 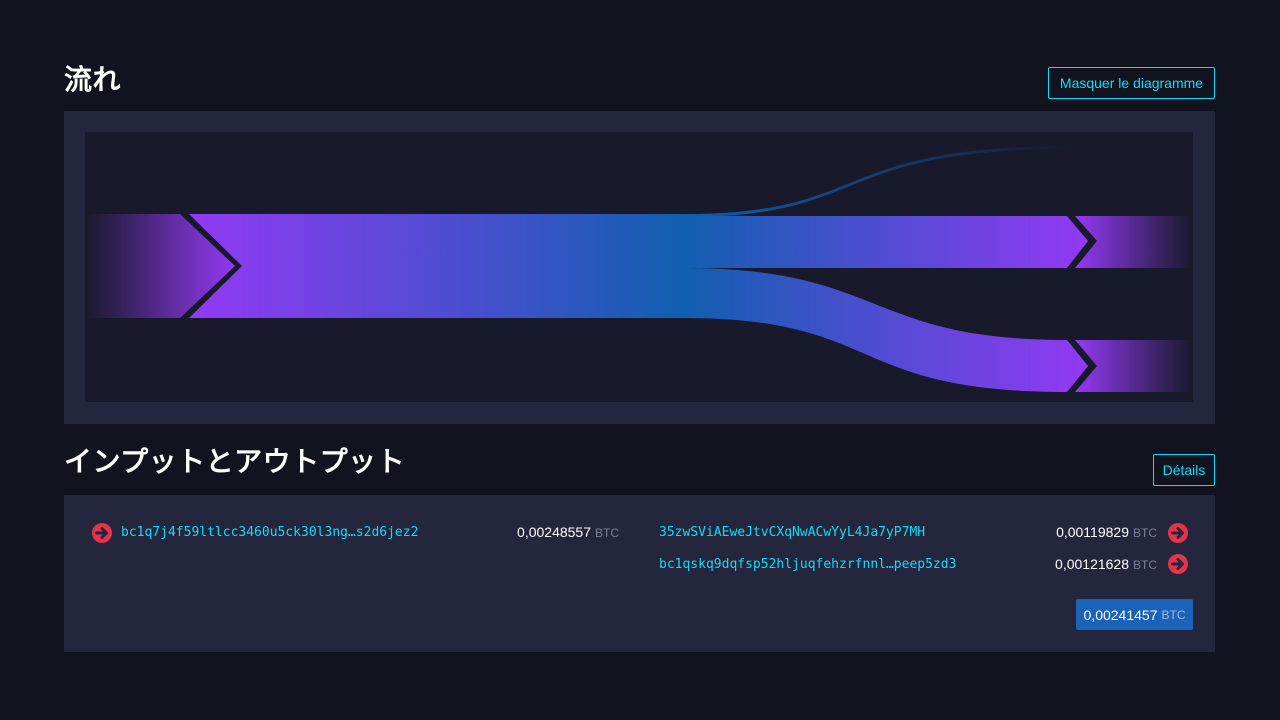 I want to click on output-address-link: 35zwSViAEweJtvCXqNwACwYyL4Ja7yP7MH, so click(x=792, y=532).